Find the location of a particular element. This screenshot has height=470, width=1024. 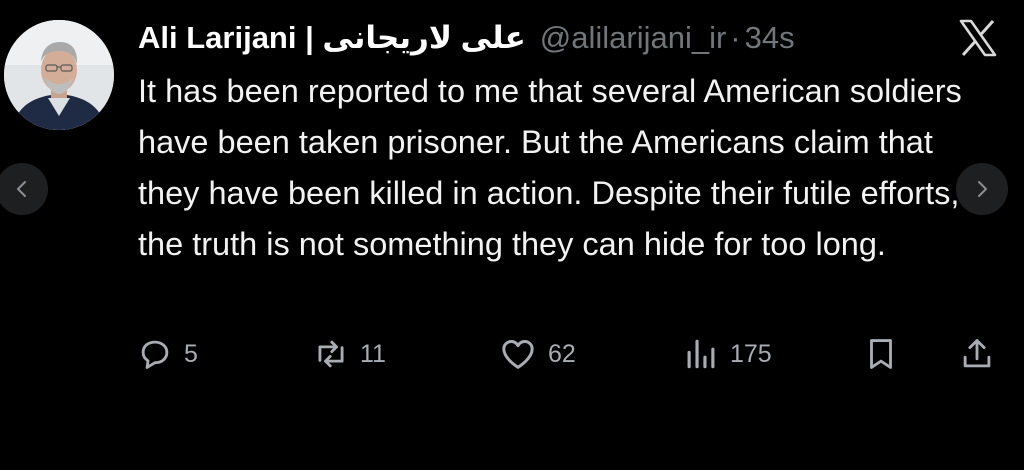

reply-button: 5 is located at coordinates (167, 354).